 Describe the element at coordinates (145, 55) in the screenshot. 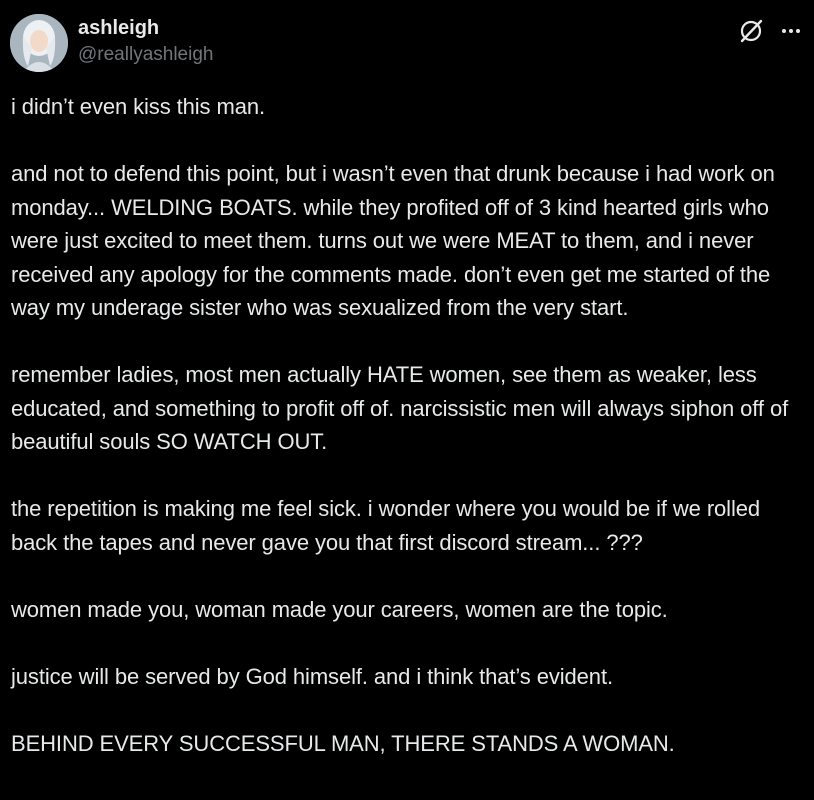

I see `user-handle: @reallyashleigh` at that location.